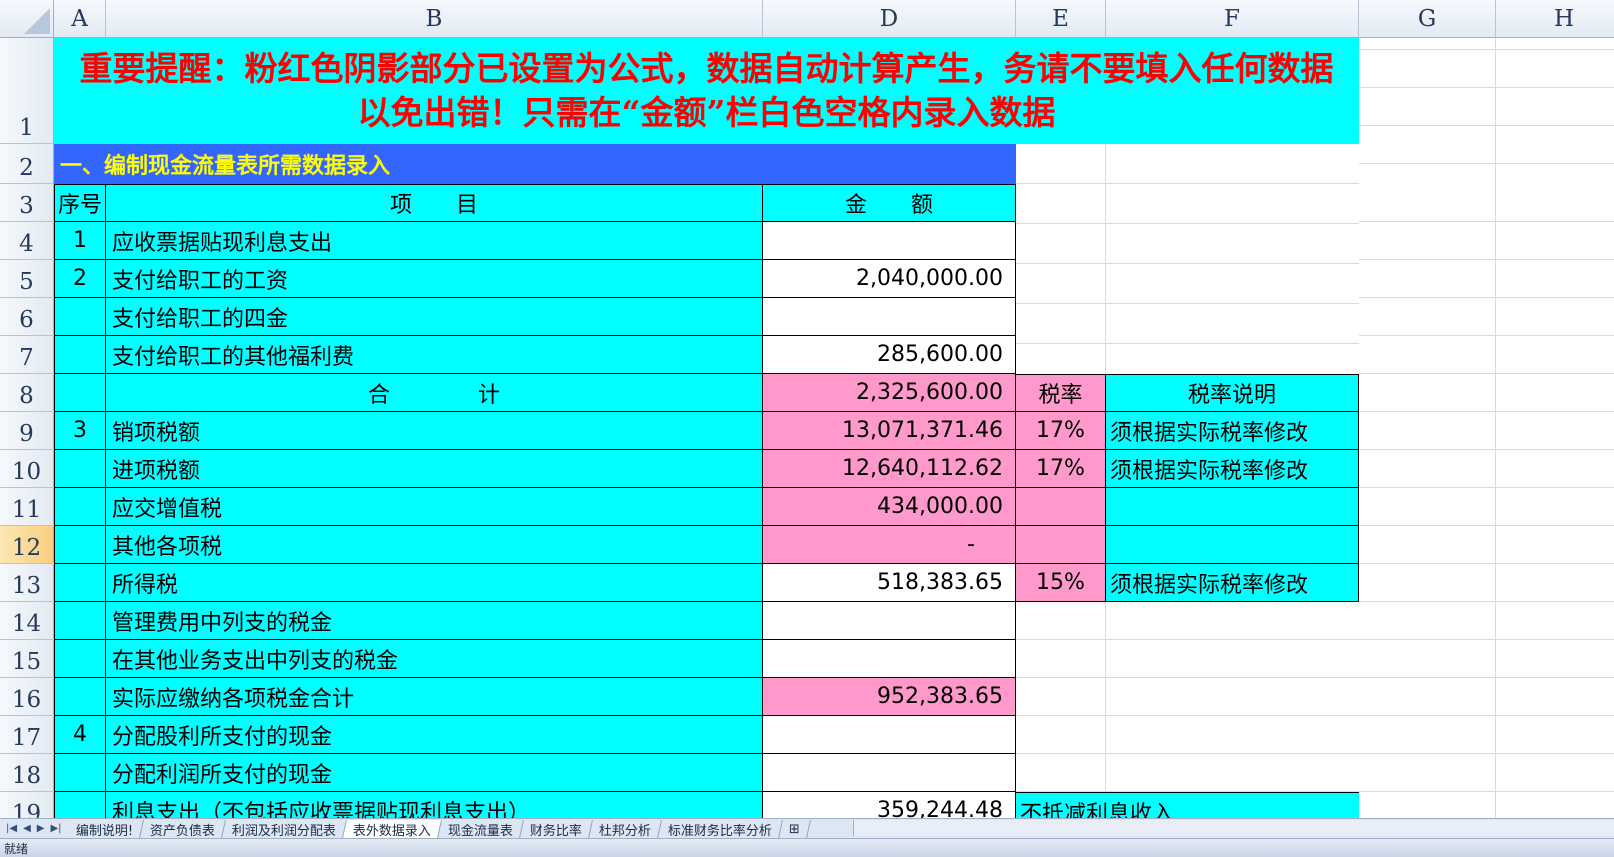 This screenshot has height=857, width=1614. I want to click on item-cell: 分配股利所支付的现金, so click(434, 735).